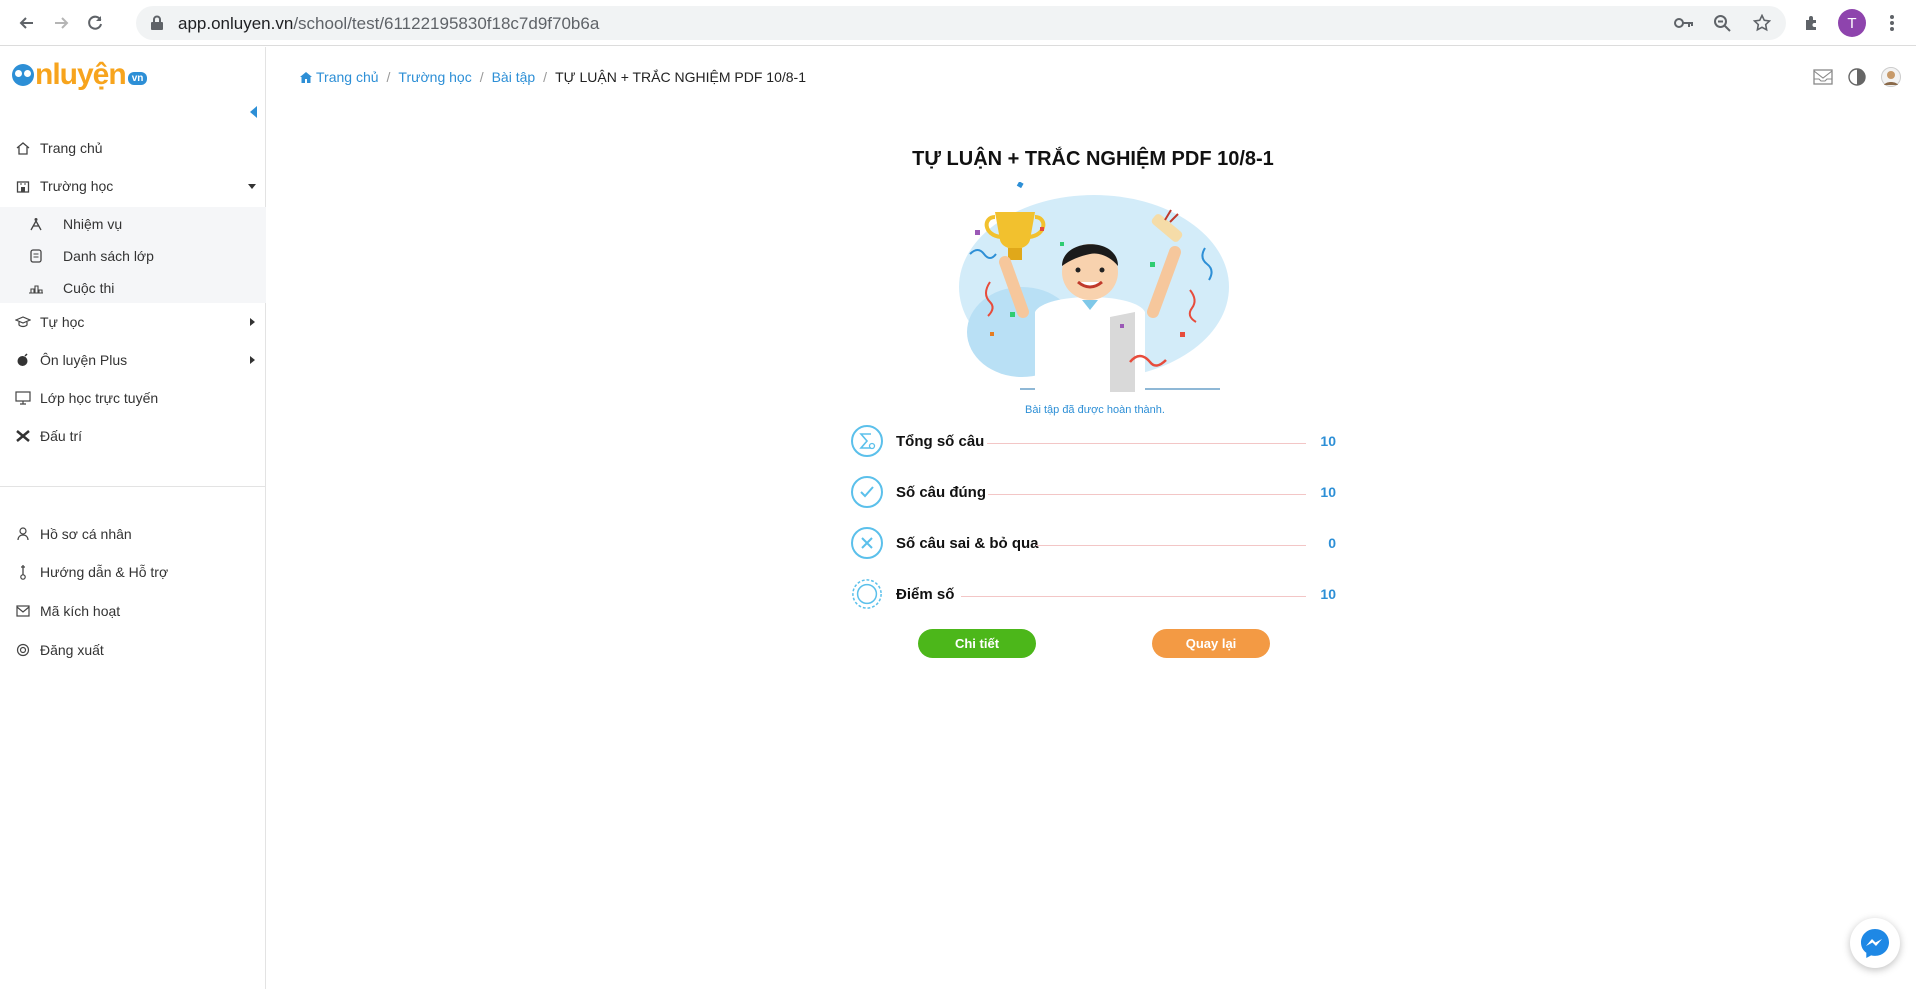 This screenshot has height=989, width=1916. I want to click on sidebar-item-contest: Cuộc thi, so click(133, 288).